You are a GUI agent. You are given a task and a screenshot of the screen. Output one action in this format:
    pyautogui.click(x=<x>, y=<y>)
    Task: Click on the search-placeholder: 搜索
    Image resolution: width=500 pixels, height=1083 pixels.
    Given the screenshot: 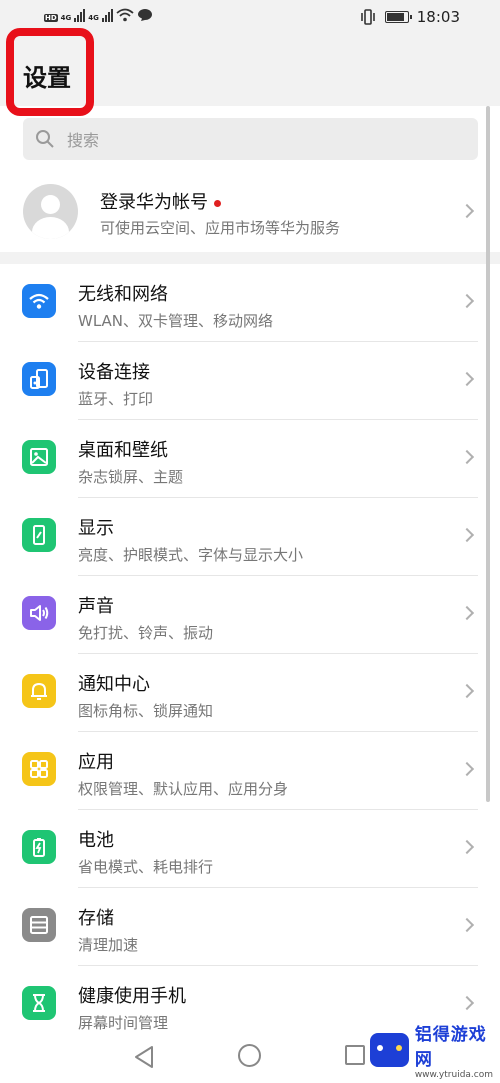 What is the action you would take?
    pyautogui.click(x=83, y=140)
    